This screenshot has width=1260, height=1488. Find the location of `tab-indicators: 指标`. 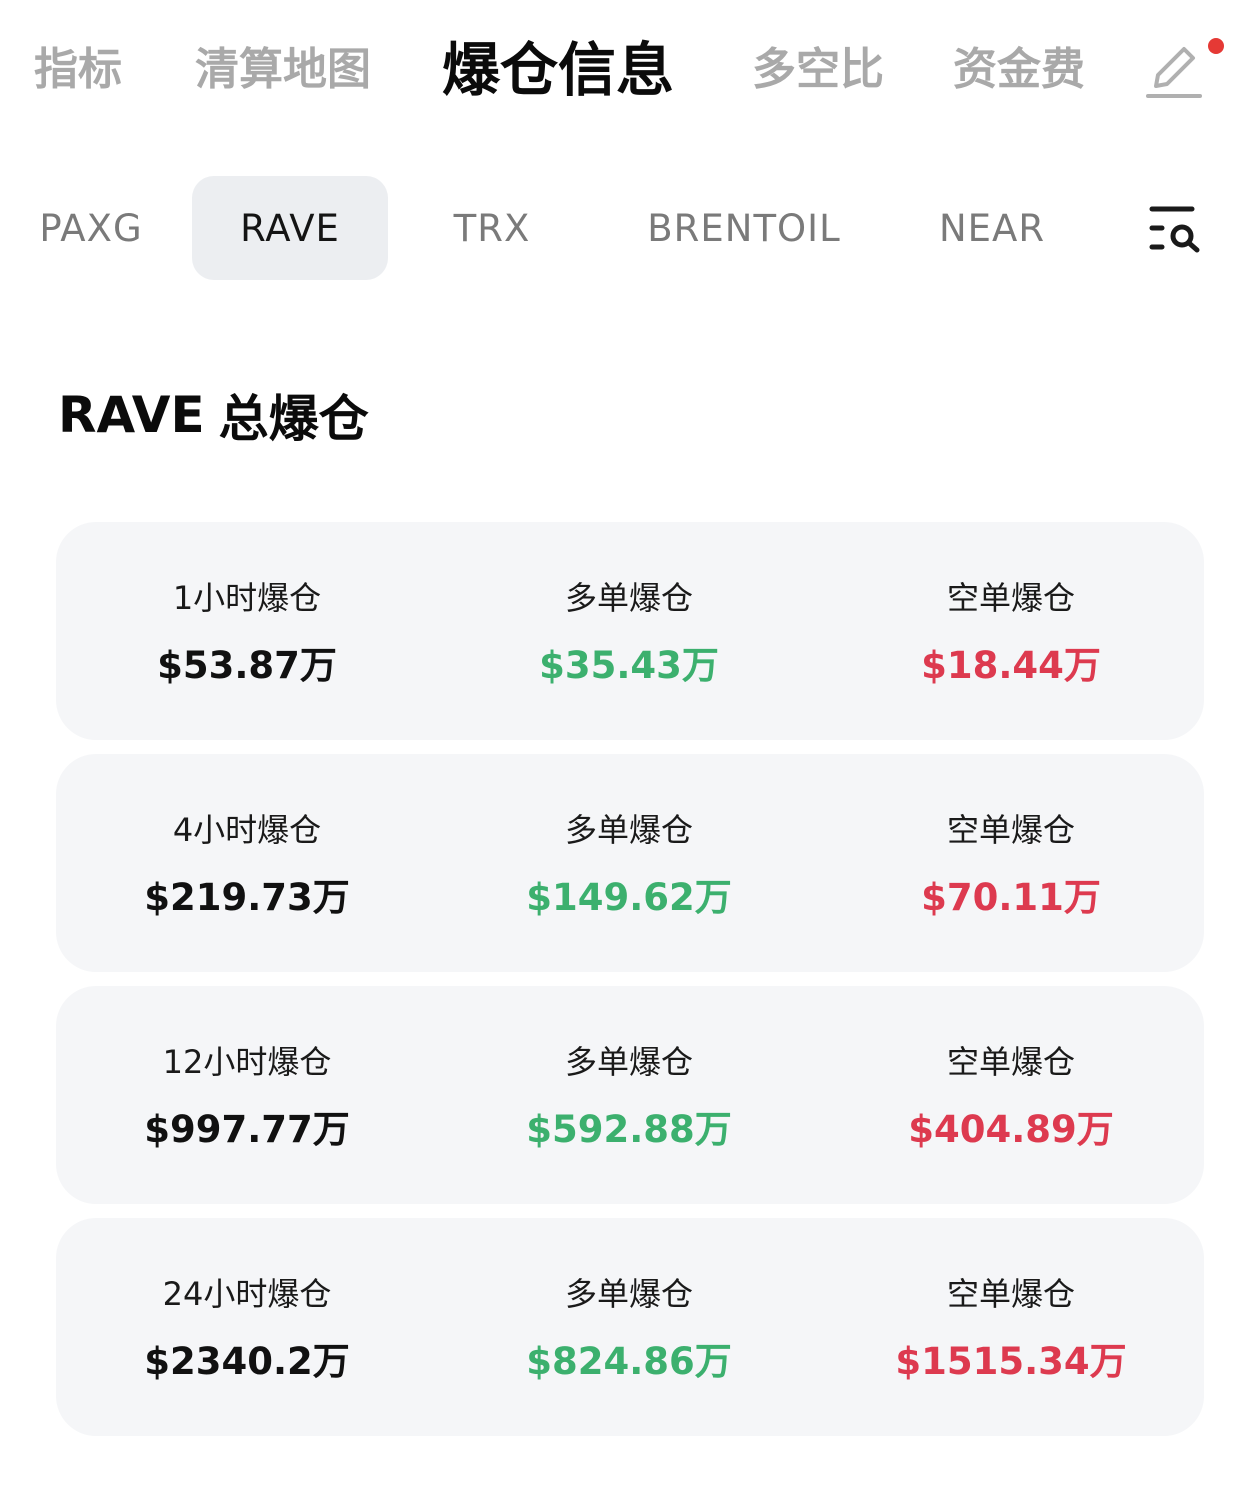

tab-indicators: 指标 is located at coordinates (78, 70).